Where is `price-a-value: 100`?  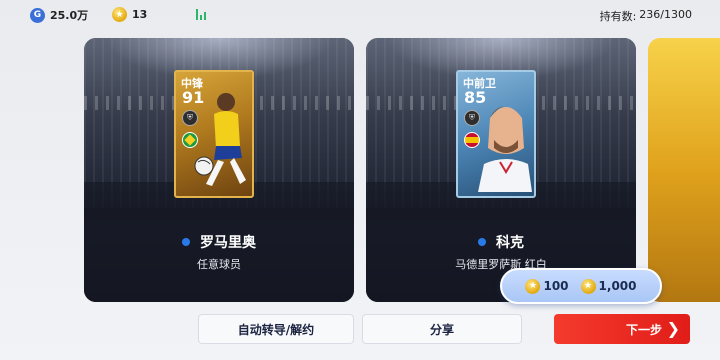
price-a-value: 100 is located at coordinates (556, 286).